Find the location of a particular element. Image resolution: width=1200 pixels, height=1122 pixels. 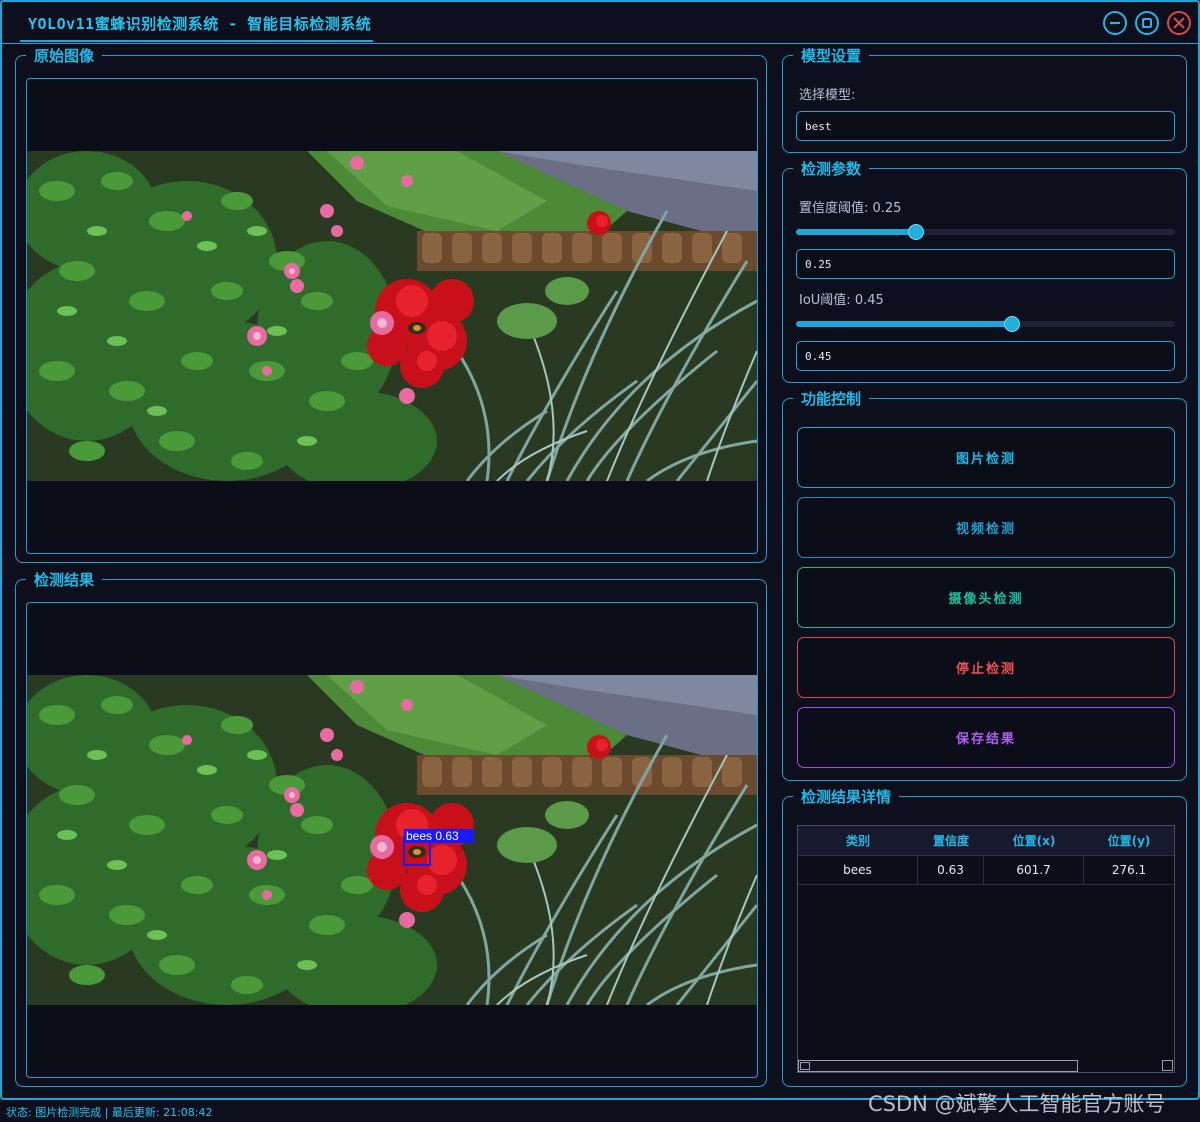

watermark: CSDN @斌擎人工智能官方账号 is located at coordinates (1017, 1104).